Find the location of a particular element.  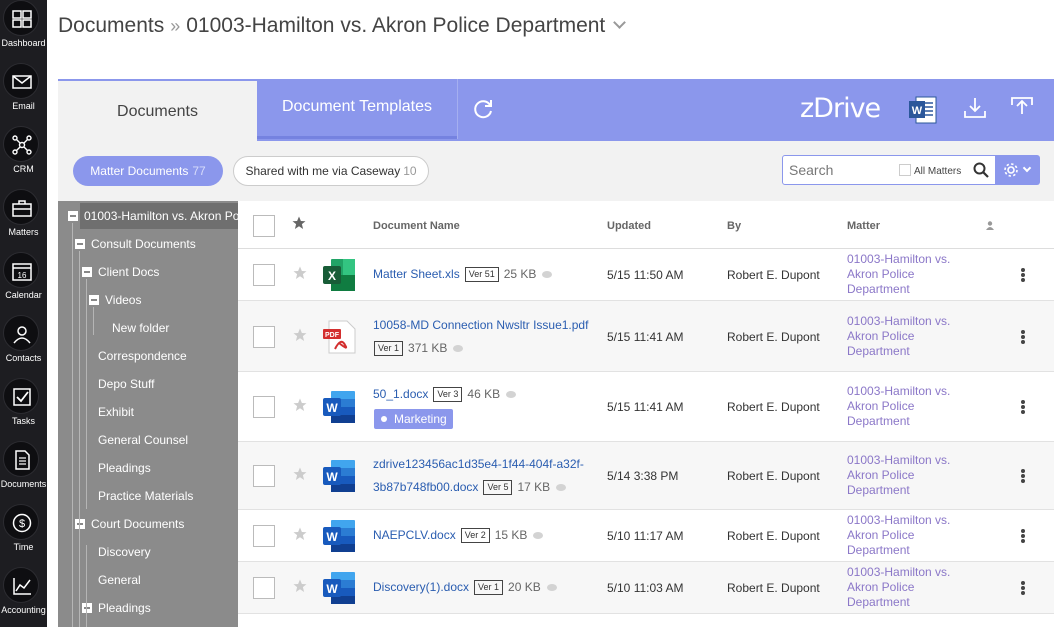

chevron-down-icon is located at coordinates (620, 22).